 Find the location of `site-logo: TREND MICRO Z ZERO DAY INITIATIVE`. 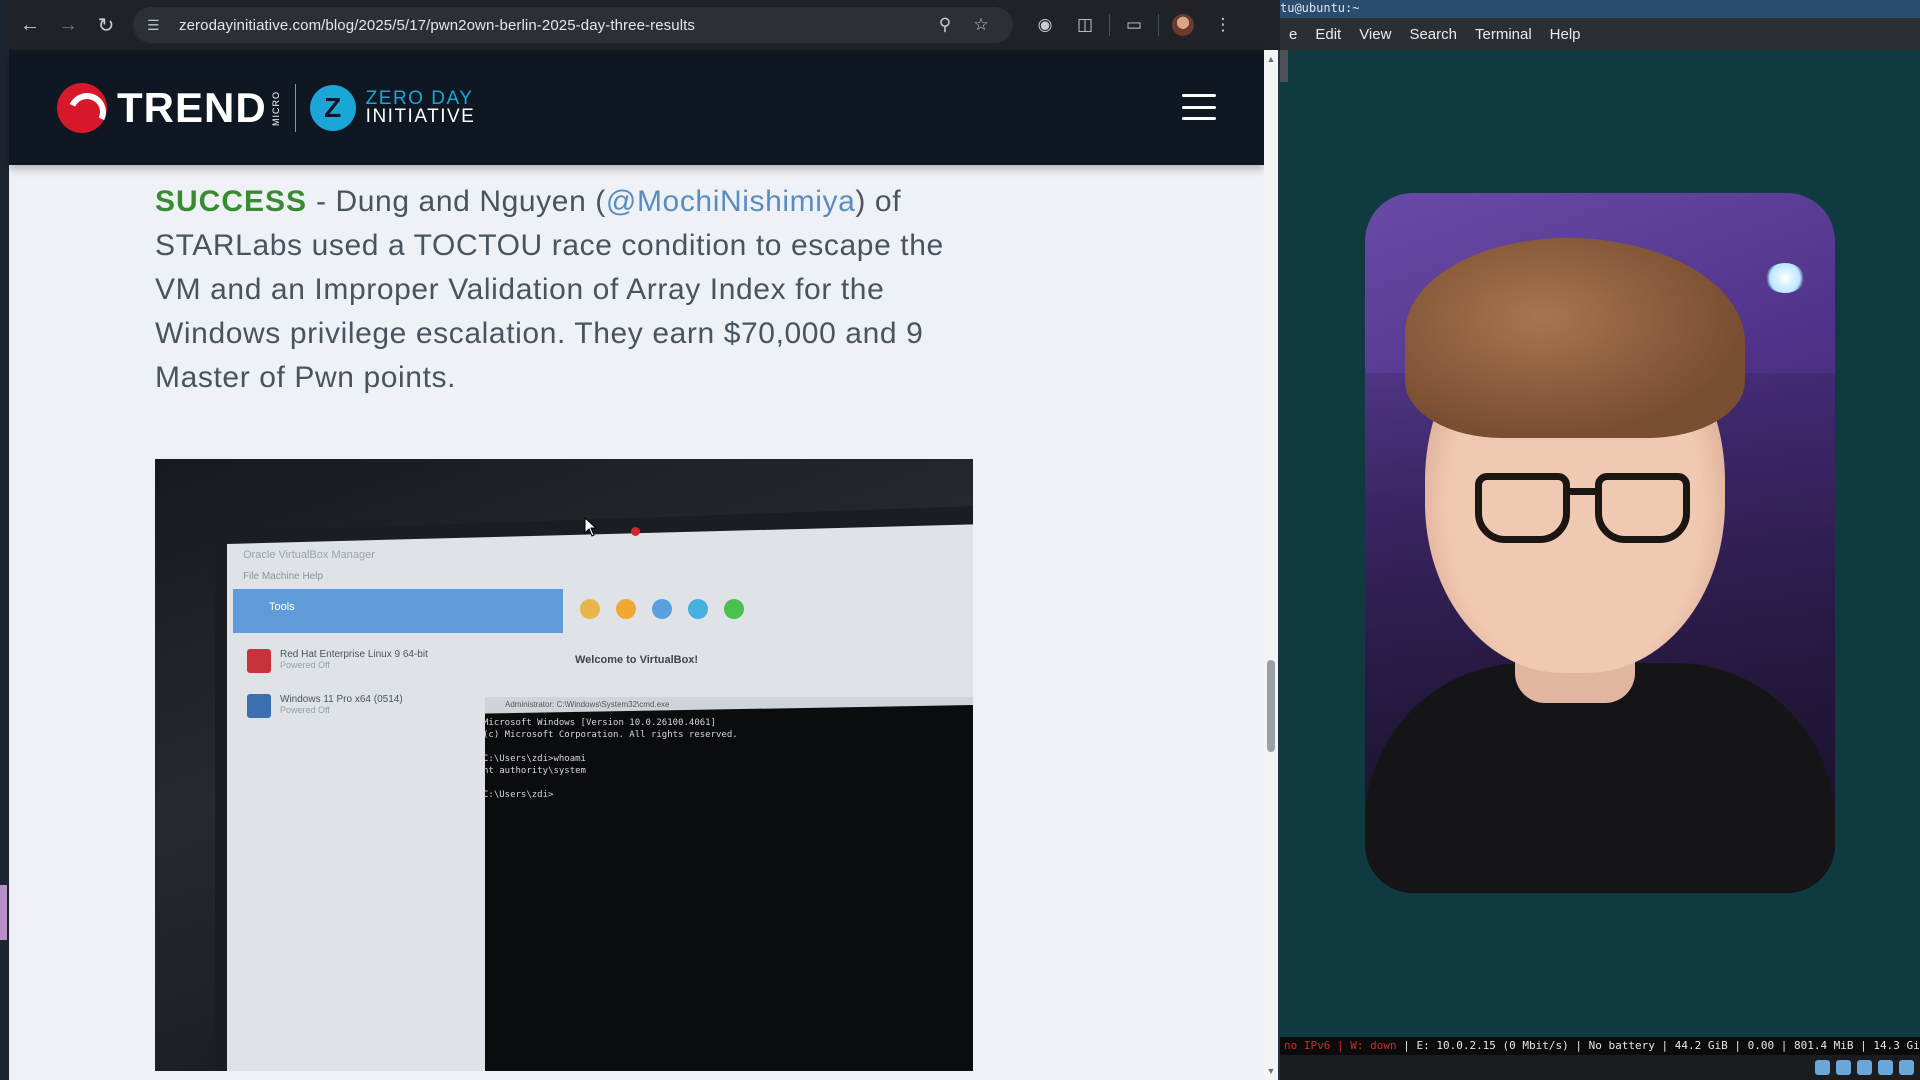

site-logo: TREND MICRO Z ZERO DAY INITIATIVE is located at coordinates (266, 108).